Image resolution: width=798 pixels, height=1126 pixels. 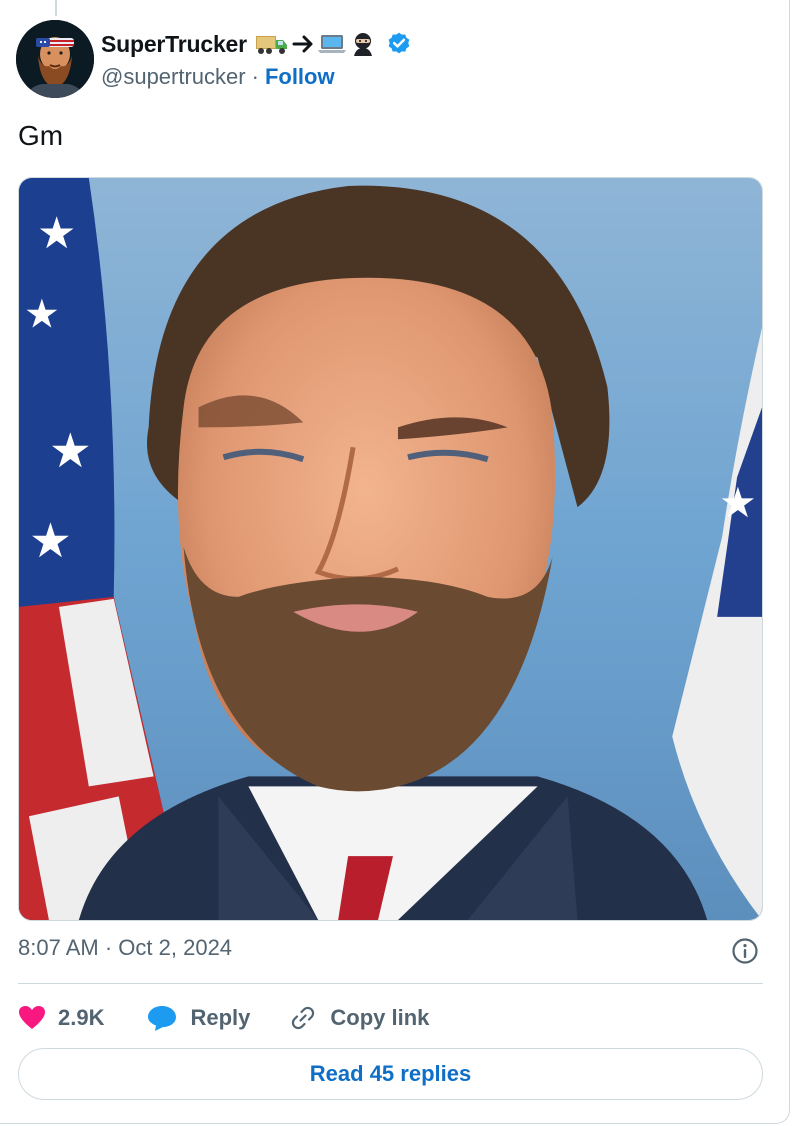 What do you see at coordinates (173, 77) in the screenshot?
I see `author-handle: @supertrucker` at bounding box center [173, 77].